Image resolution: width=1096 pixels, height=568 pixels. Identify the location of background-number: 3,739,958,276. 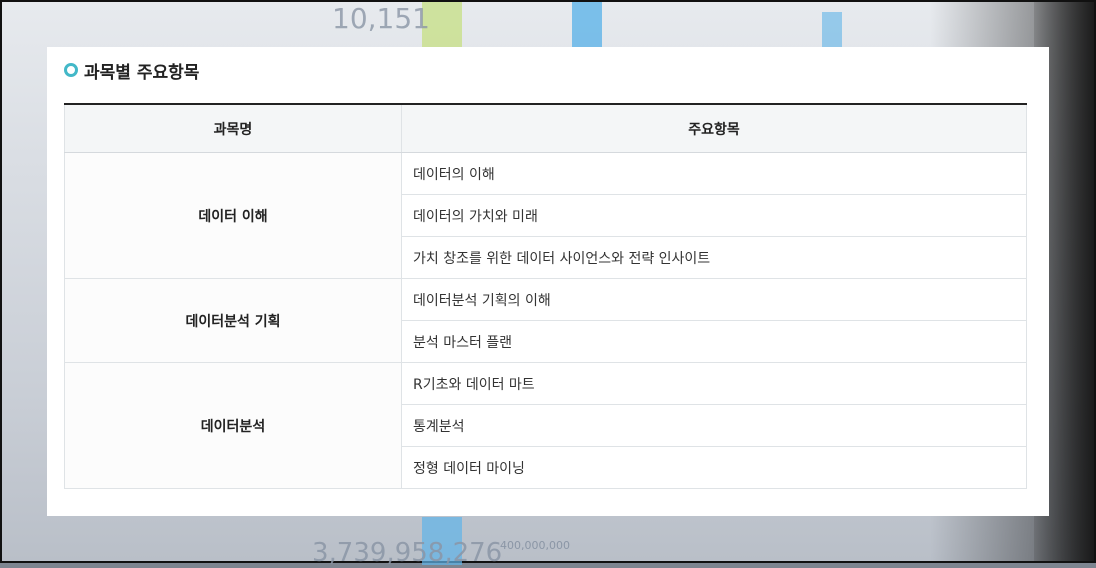
(407, 553).